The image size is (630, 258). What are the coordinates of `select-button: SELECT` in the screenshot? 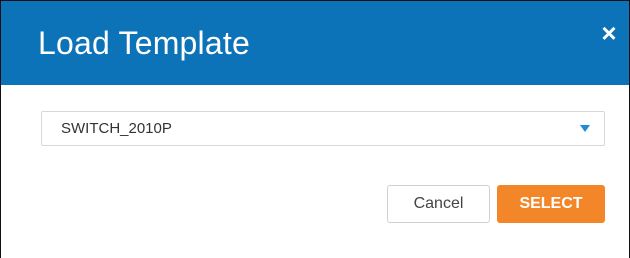 It's located at (551, 204).